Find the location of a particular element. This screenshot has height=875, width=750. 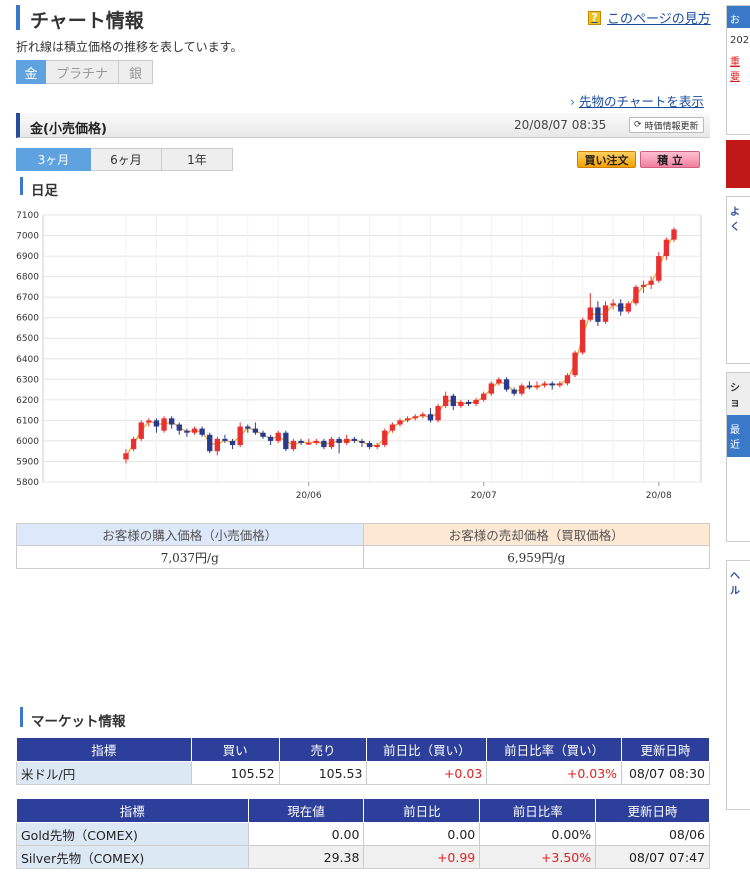

x-tick-label: 20/08 is located at coordinates (659, 496).